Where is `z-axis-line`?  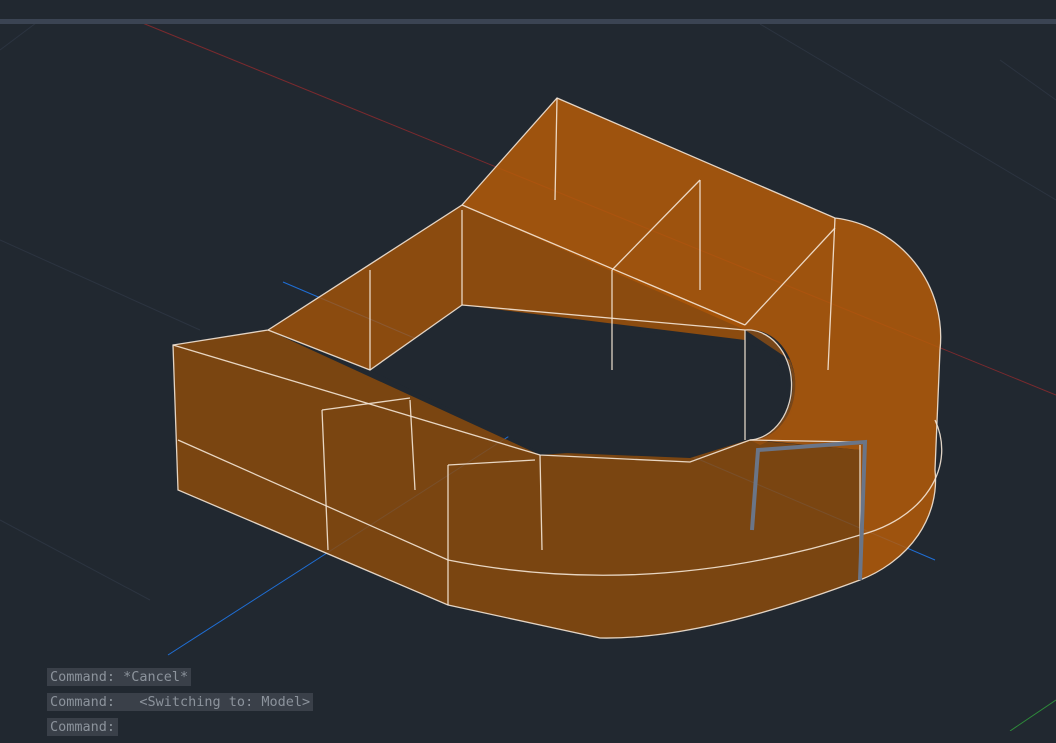 z-axis-line is located at coordinates (1032, 715).